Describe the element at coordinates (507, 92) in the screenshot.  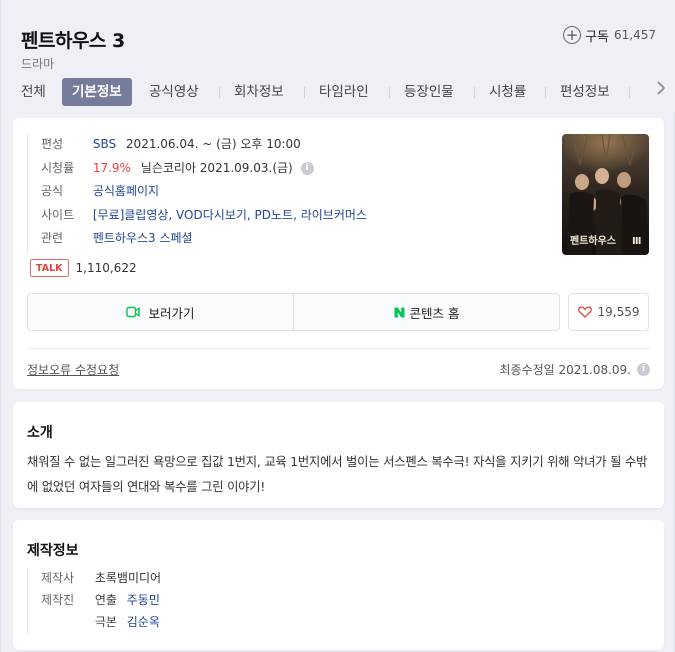
I see `tab-ratings: 시청률` at that location.